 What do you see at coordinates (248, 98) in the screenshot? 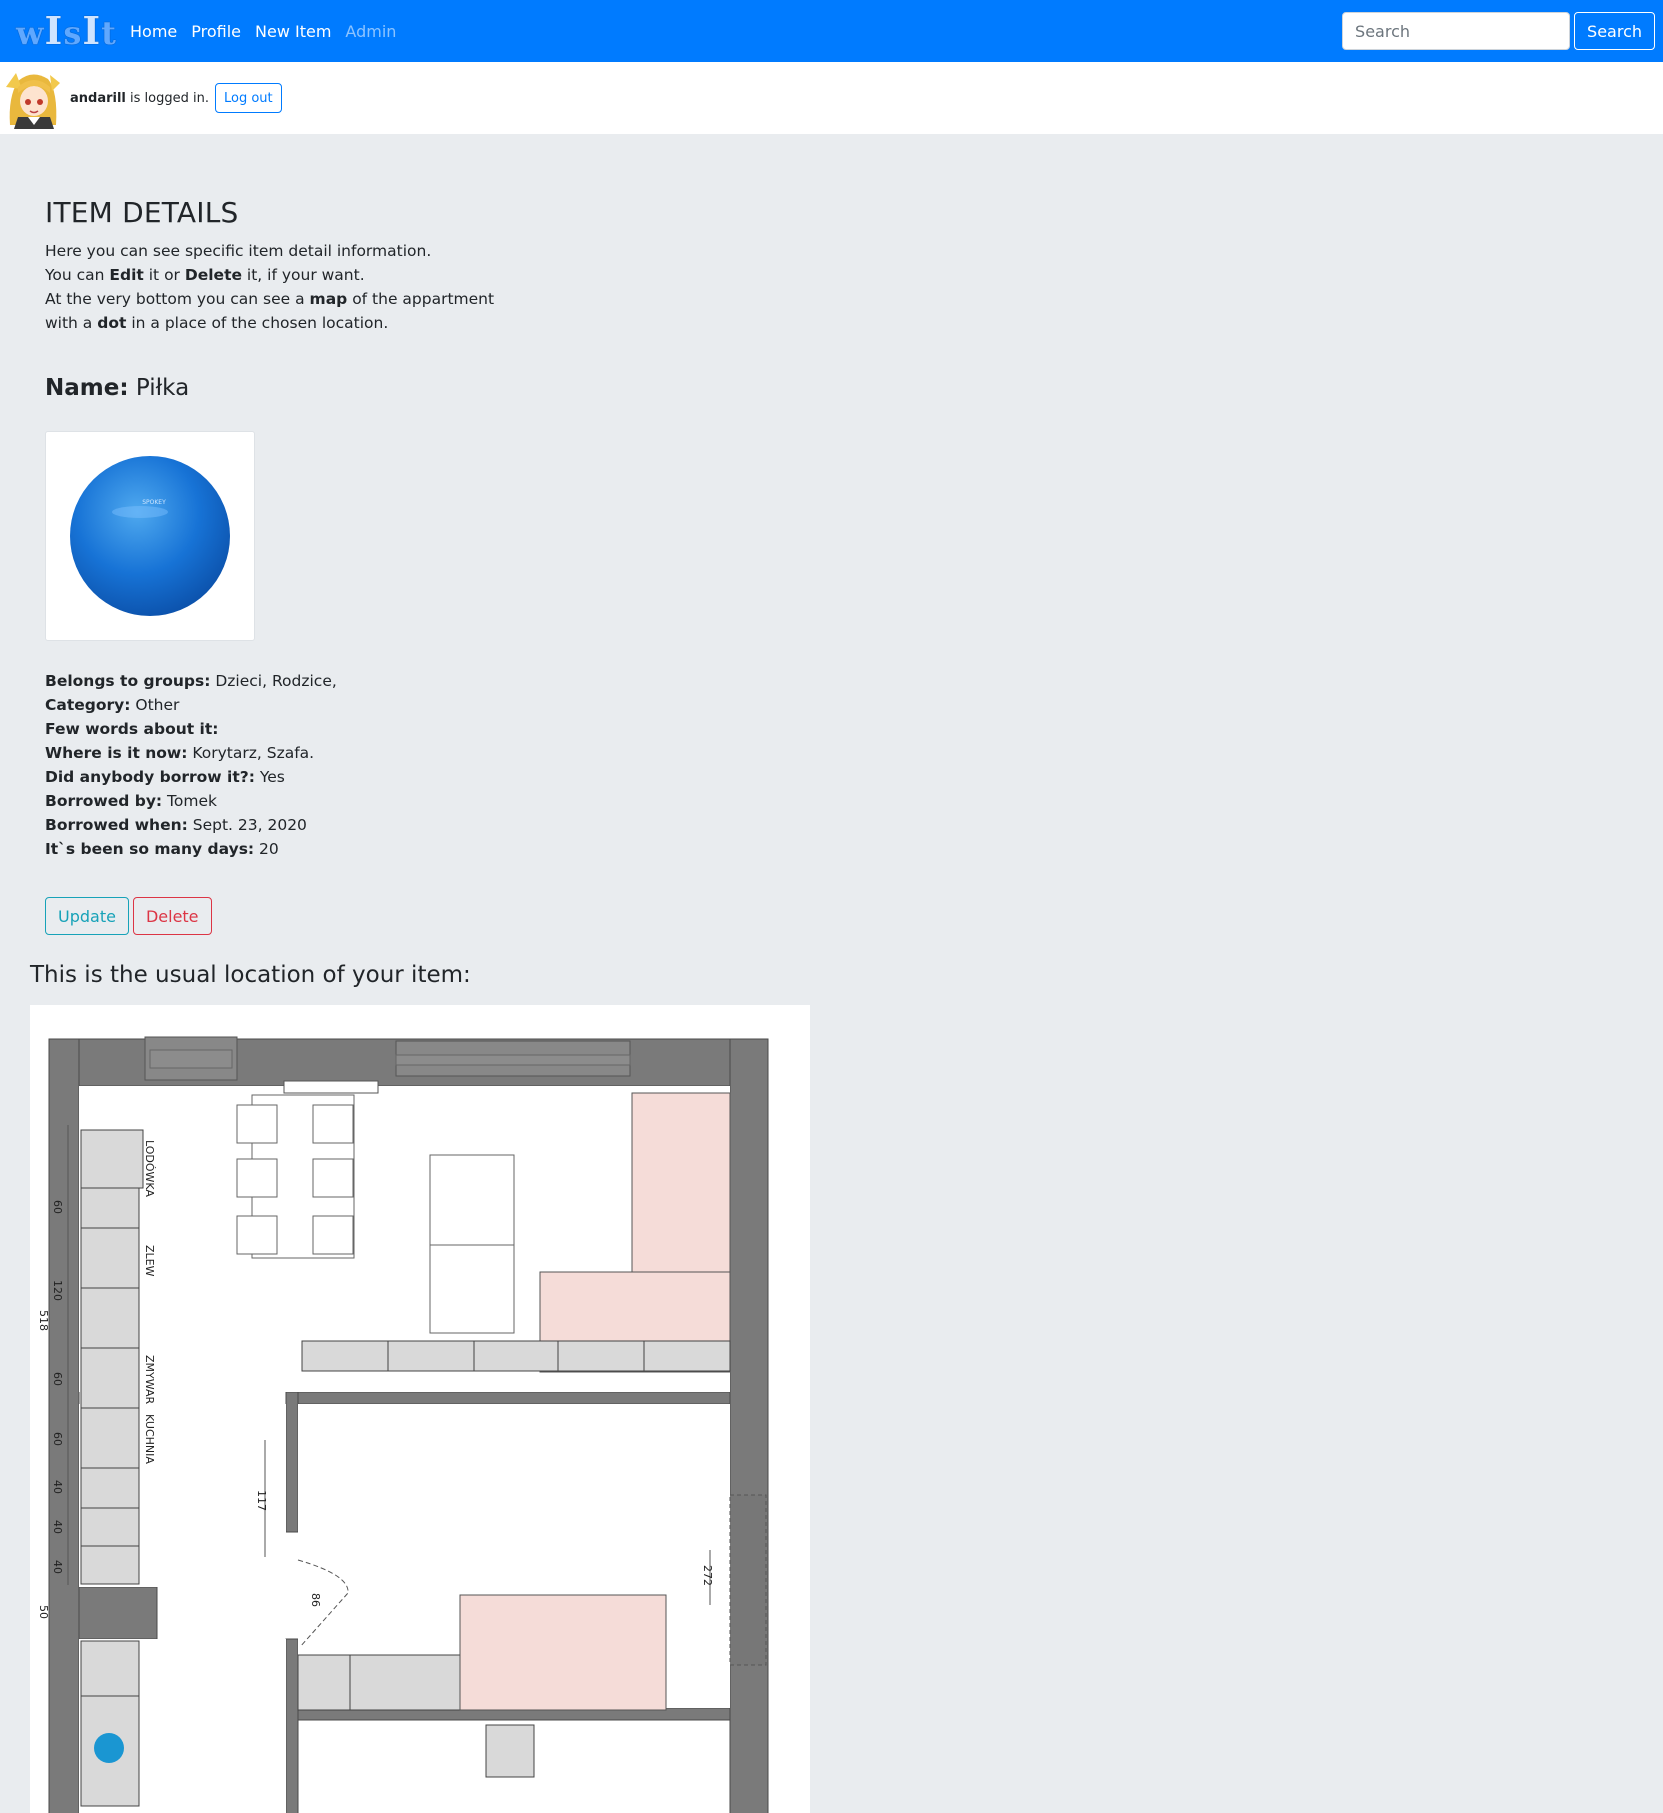
I see `logout-button: Log out` at bounding box center [248, 98].